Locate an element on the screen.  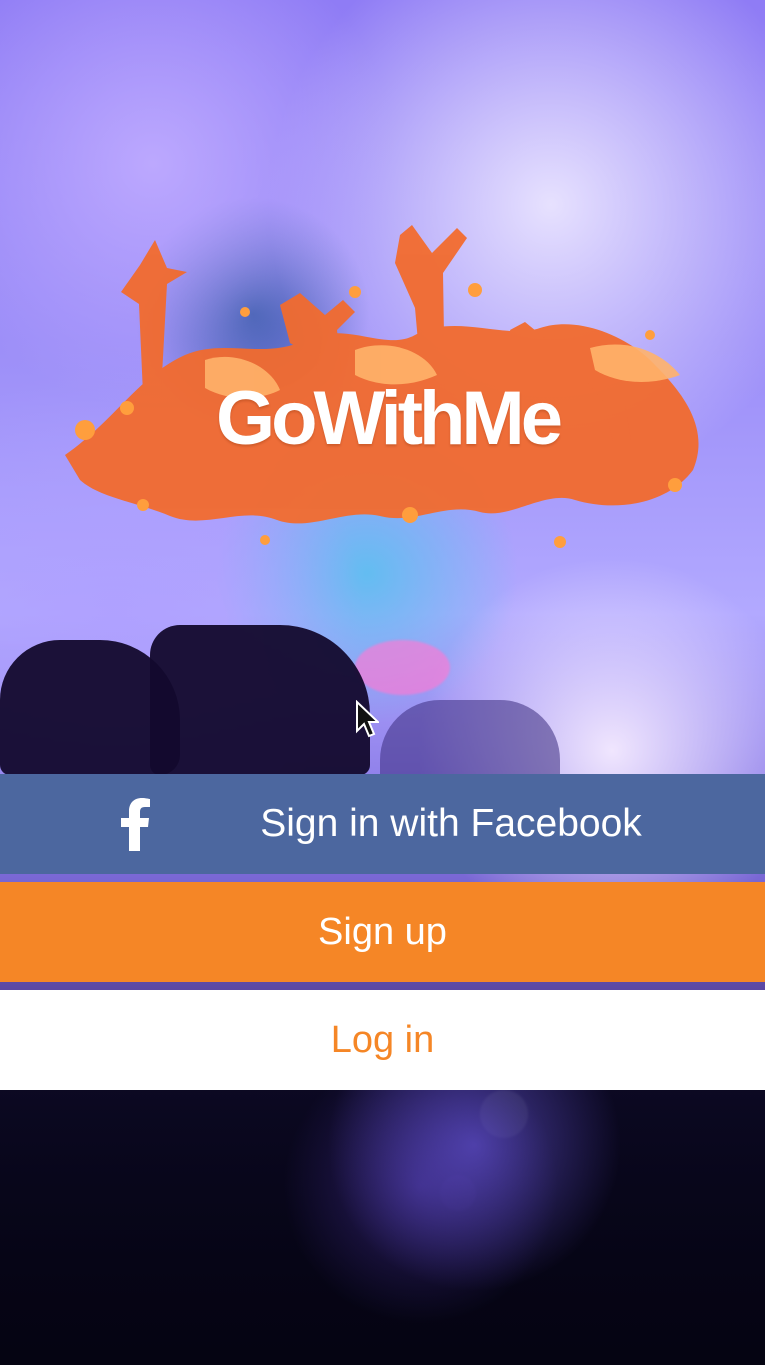
app-logo-text: GoWithMe is located at coordinates (389, 418).